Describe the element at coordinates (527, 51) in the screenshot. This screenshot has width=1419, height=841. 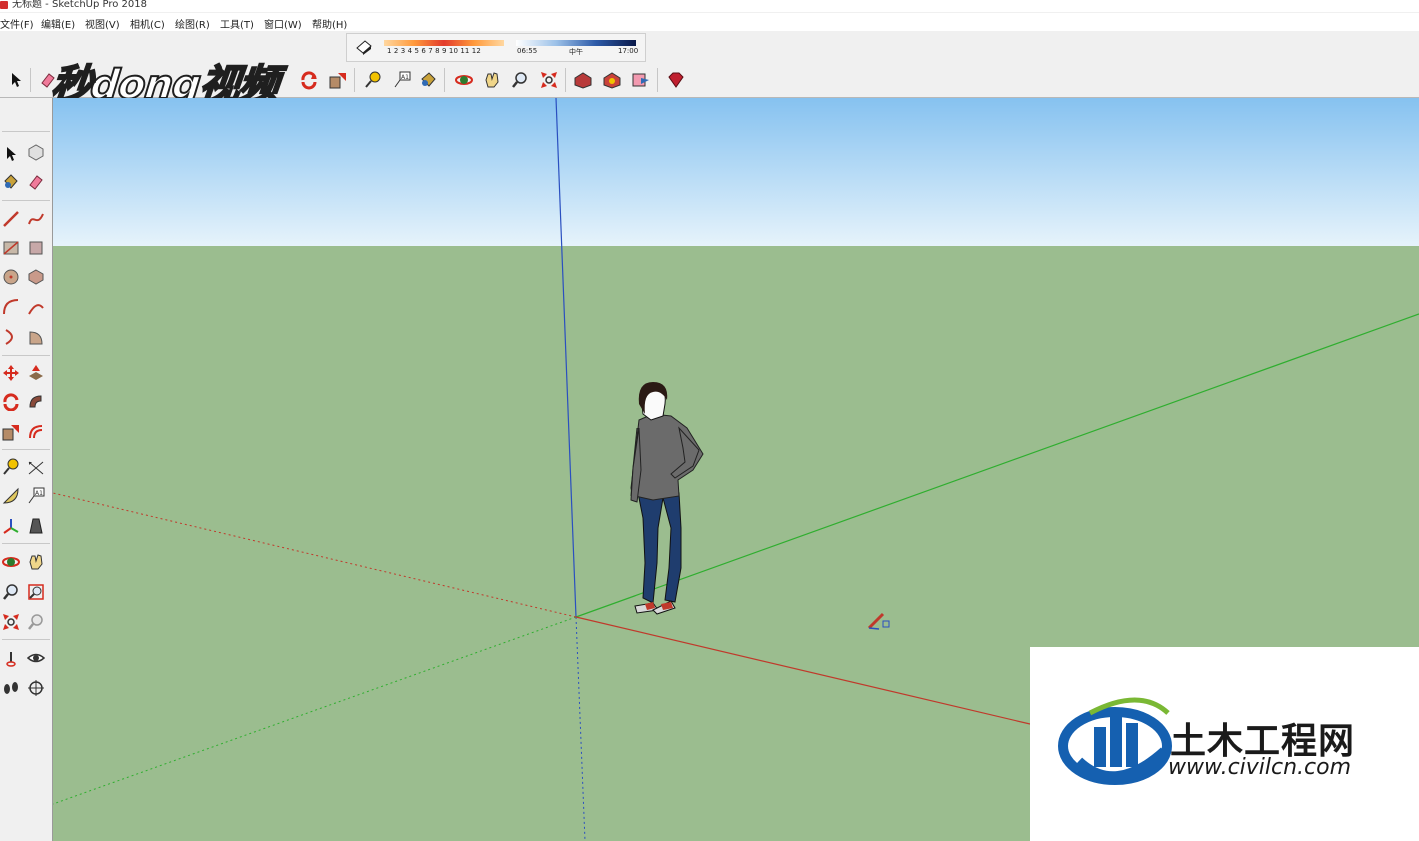
I see `time-start-label: 06:55` at that location.